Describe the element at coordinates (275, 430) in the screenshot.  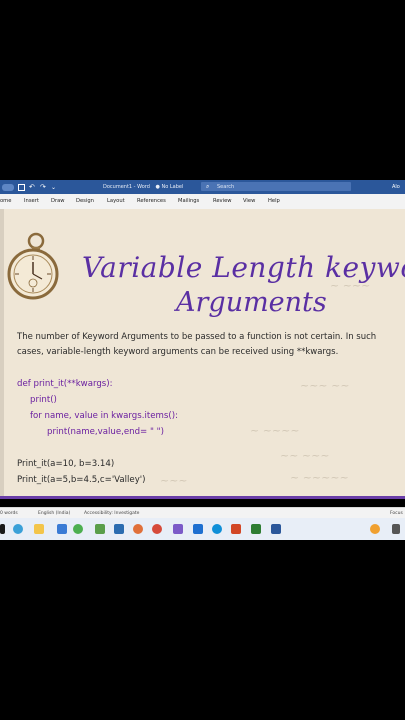
I see `background-script: ~ ~~~~` at that location.